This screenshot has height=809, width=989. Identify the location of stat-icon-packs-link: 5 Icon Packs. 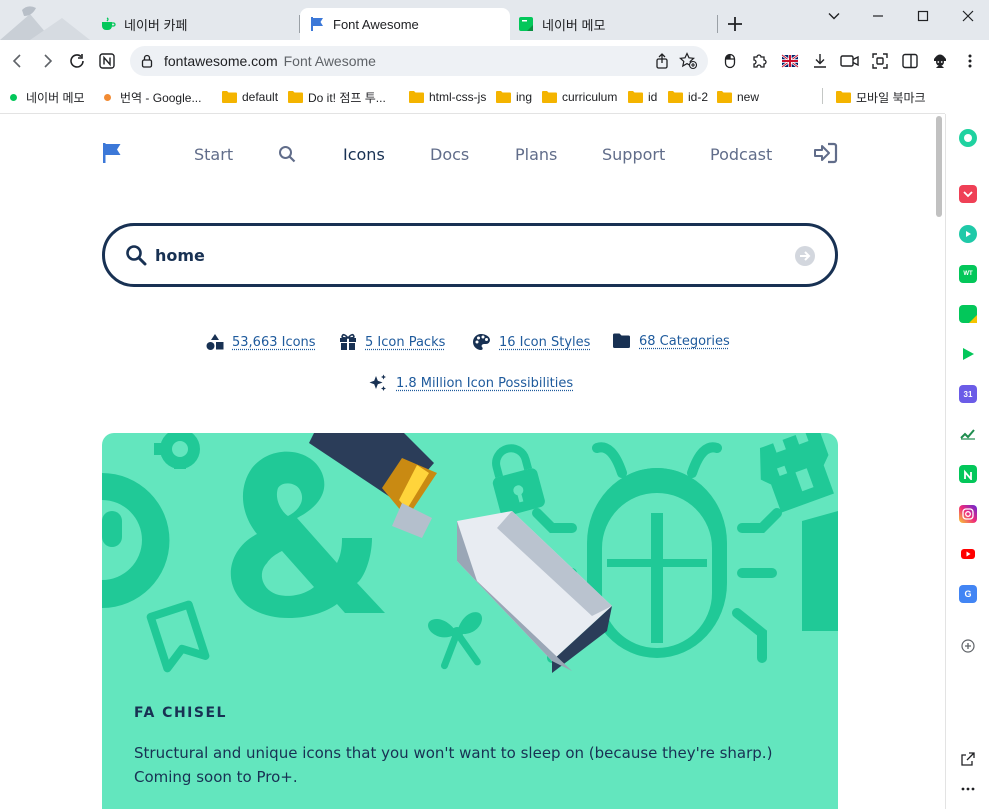
(405, 342).